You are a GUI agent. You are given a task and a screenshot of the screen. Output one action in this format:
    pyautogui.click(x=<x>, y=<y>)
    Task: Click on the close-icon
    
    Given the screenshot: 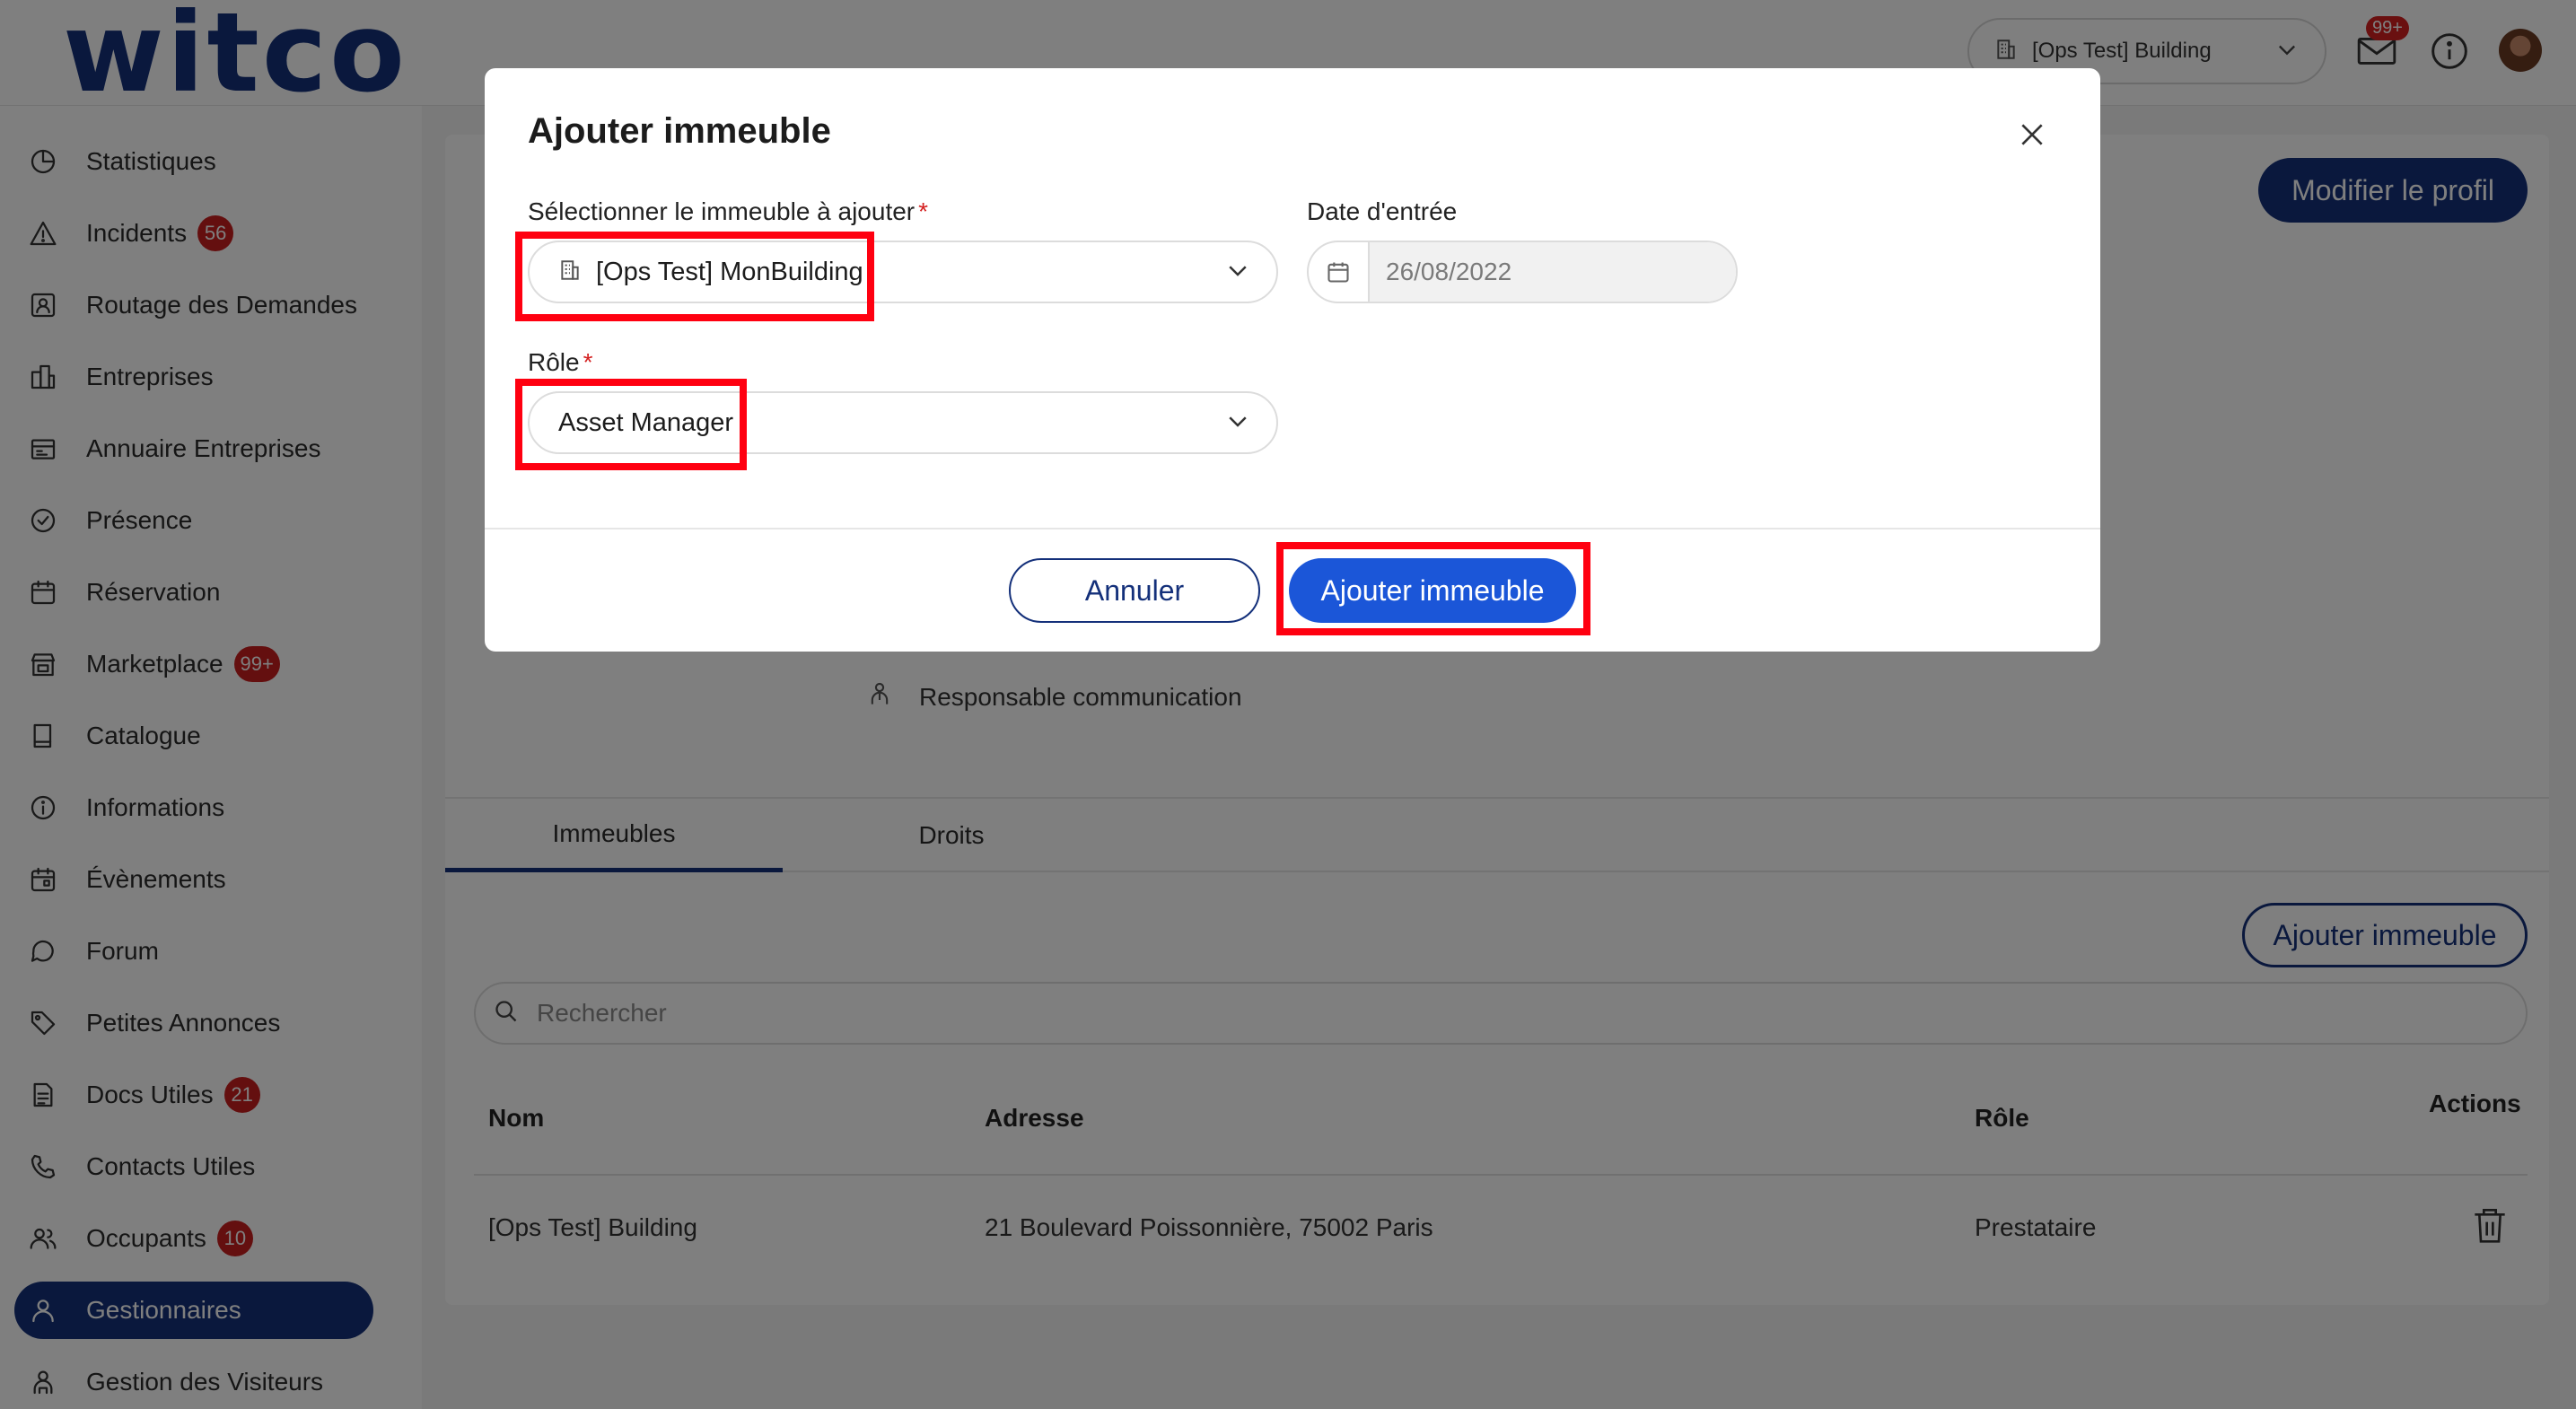 What is the action you would take?
    pyautogui.click(x=2032, y=134)
    